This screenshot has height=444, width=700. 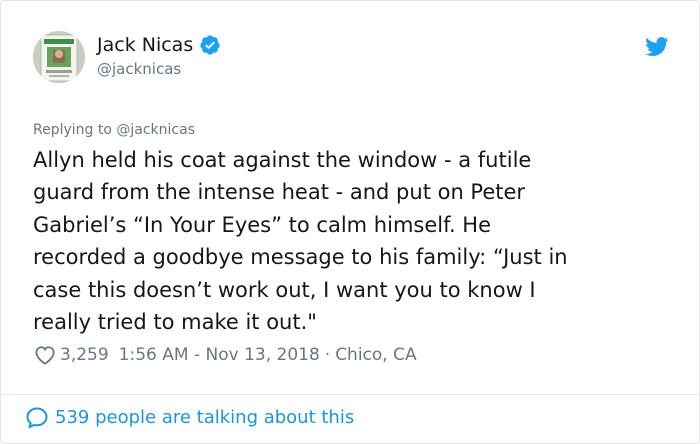 I want to click on card-divider, so click(x=350, y=394).